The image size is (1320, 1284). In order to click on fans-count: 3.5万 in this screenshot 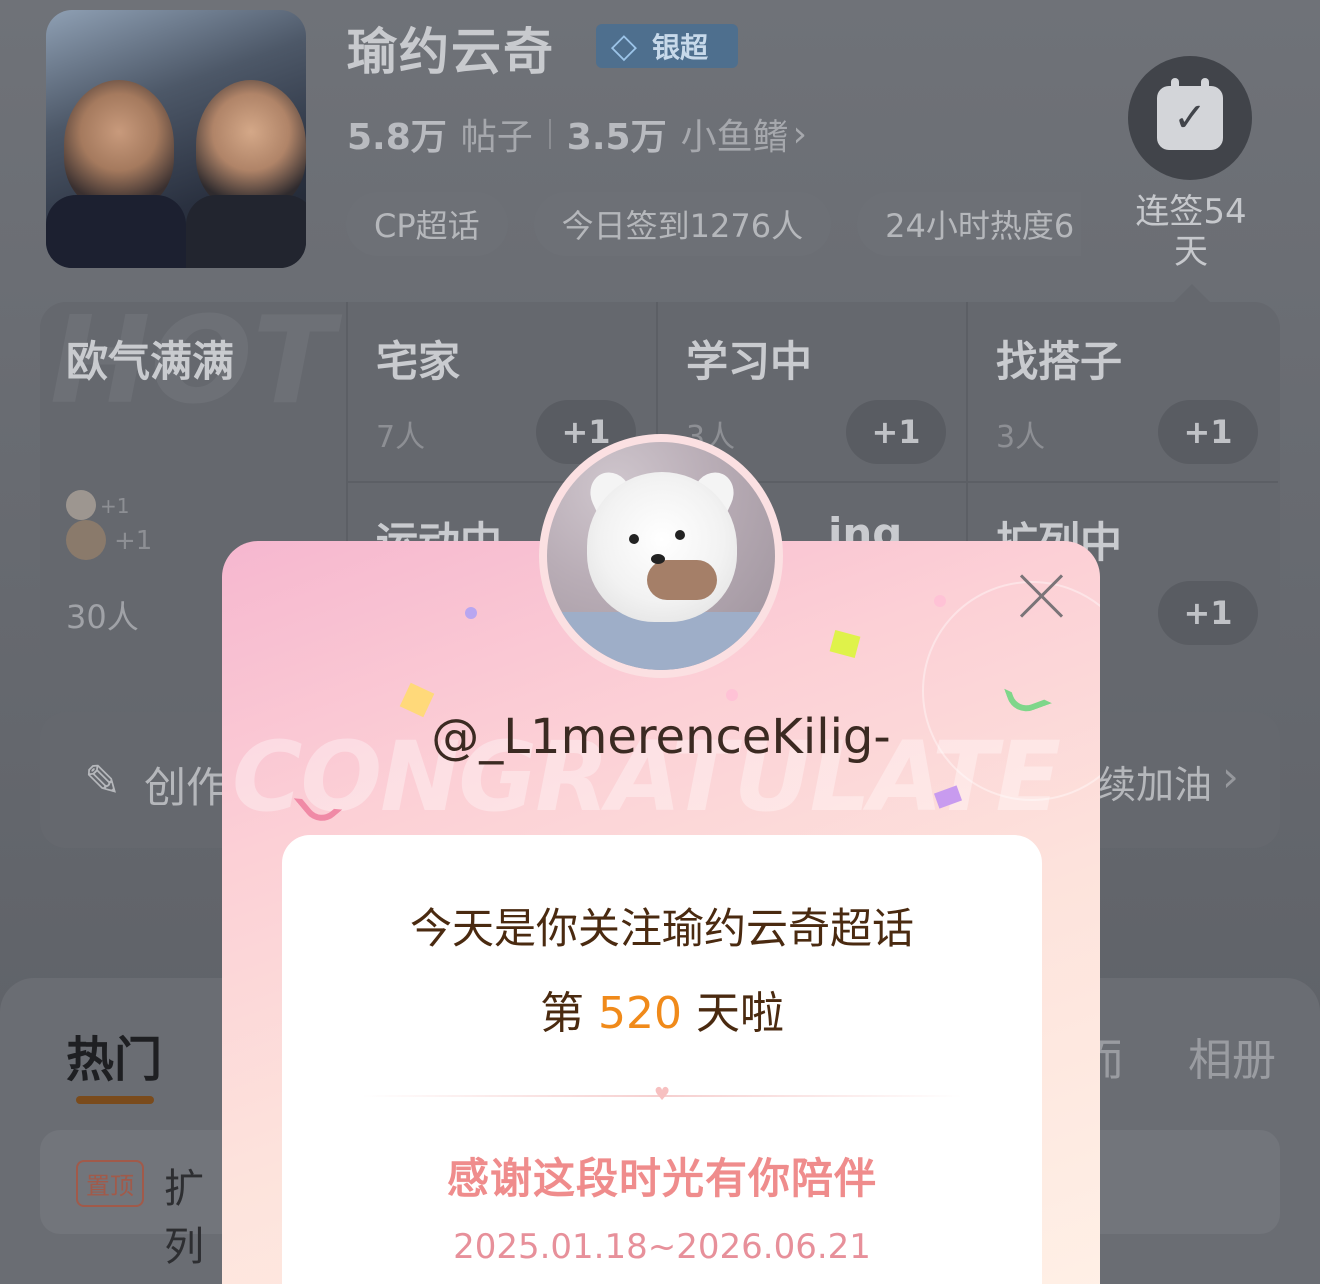, I will do `click(617, 134)`.